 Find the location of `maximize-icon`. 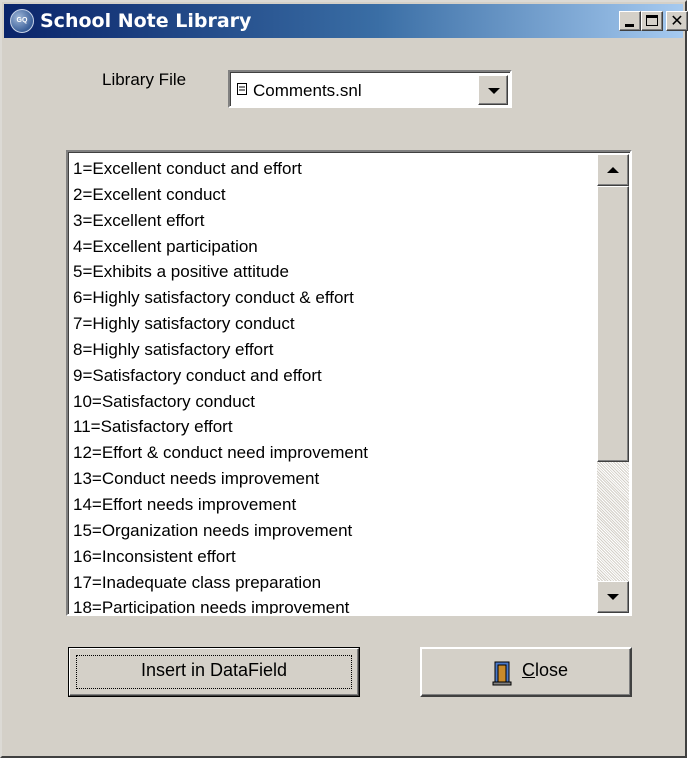

maximize-icon is located at coordinates (652, 20).